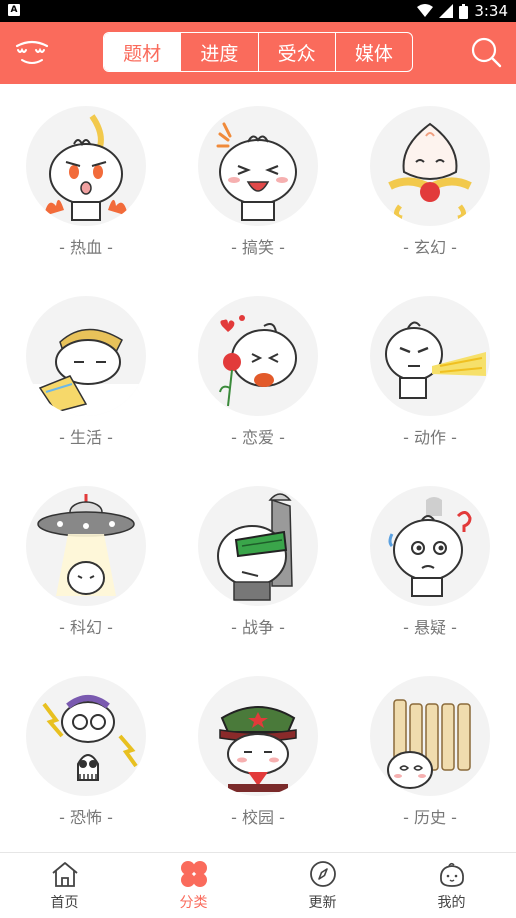 The image size is (516, 918). What do you see at coordinates (86, 546) in the screenshot?
I see `scifi-icon` at bounding box center [86, 546].